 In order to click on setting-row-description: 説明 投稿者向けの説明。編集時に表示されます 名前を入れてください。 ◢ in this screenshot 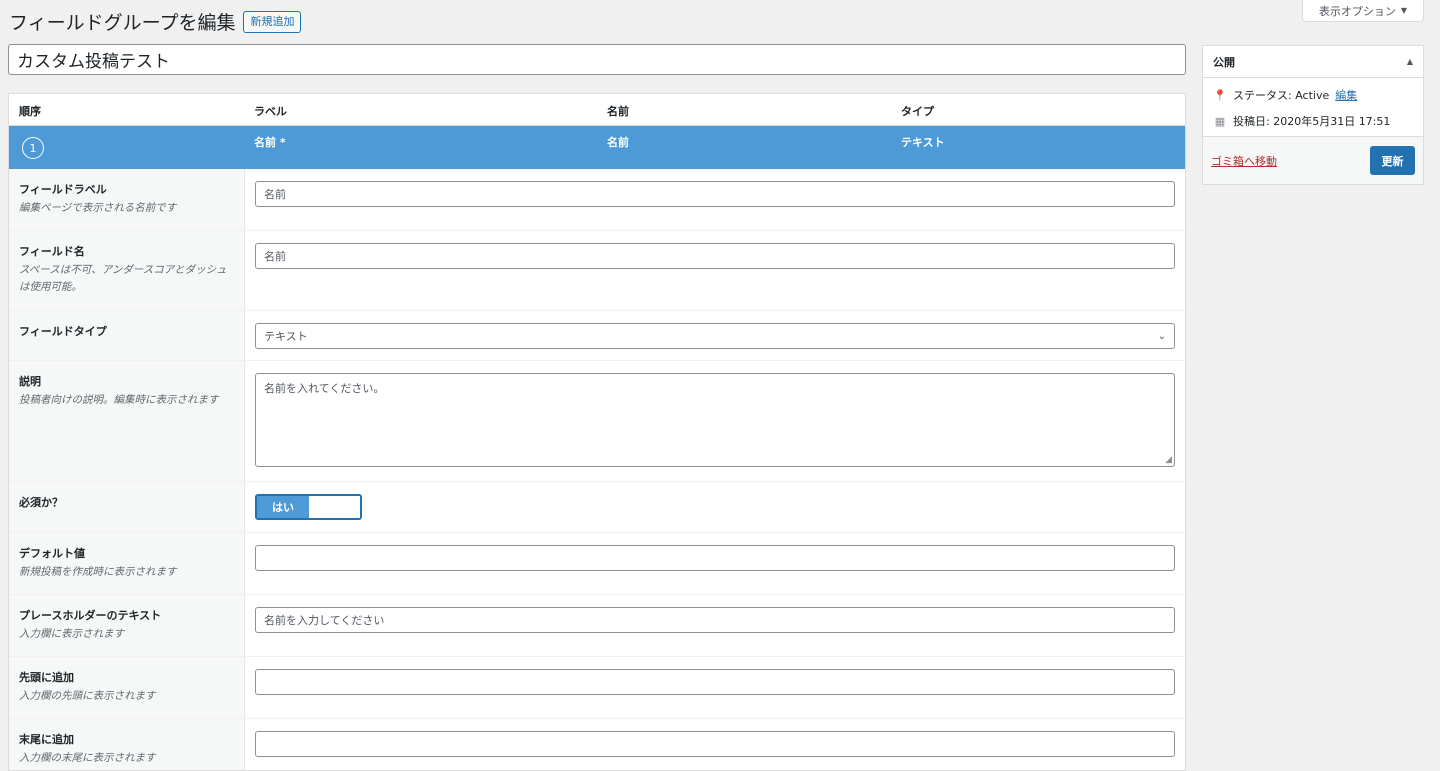, I will do `click(597, 421)`.